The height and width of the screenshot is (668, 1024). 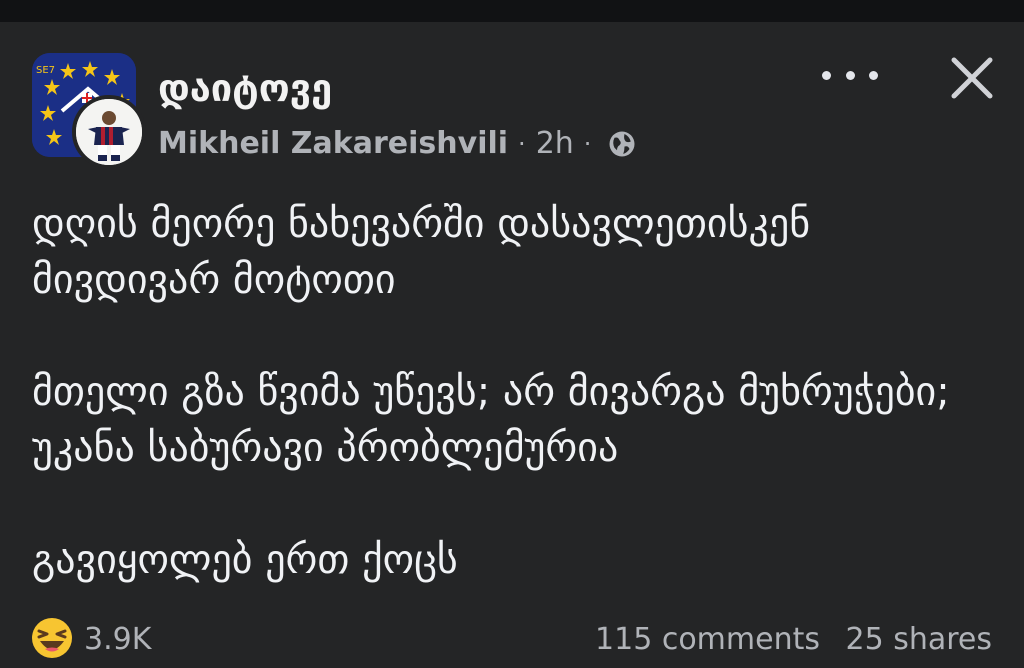 I want to click on author-name-link: Mikheil Zakareishvili, so click(x=333, y=143).